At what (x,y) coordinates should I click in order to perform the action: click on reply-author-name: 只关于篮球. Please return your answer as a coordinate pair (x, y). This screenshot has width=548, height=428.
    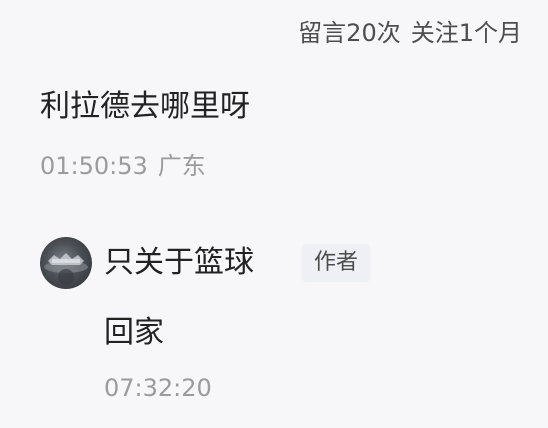
    Looking at the image, I should click on (179, 263).